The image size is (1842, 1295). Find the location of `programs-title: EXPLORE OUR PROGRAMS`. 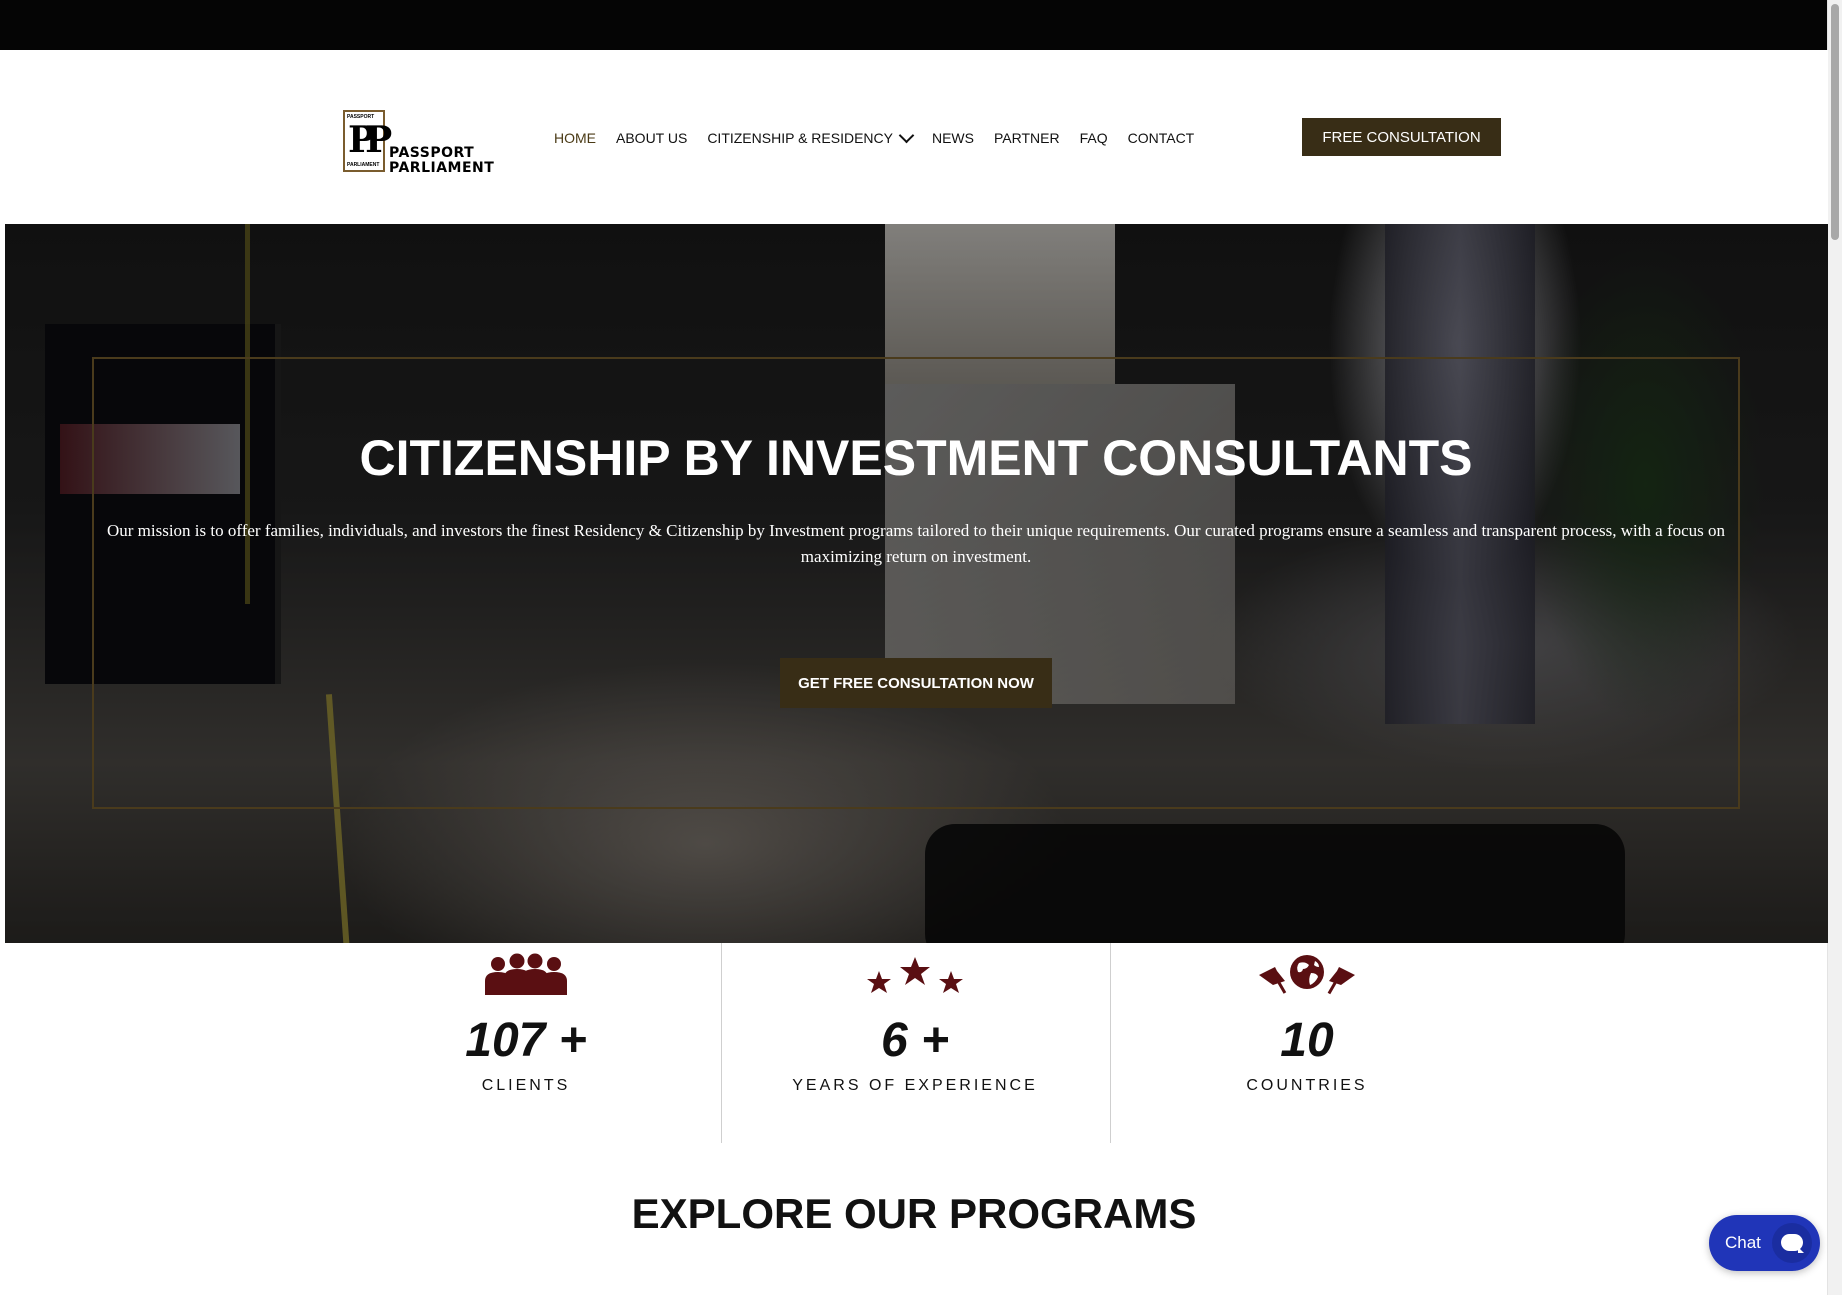

programs-title: EXPLORE OUR PROGRAMS is located at coordinates (914, 1213).